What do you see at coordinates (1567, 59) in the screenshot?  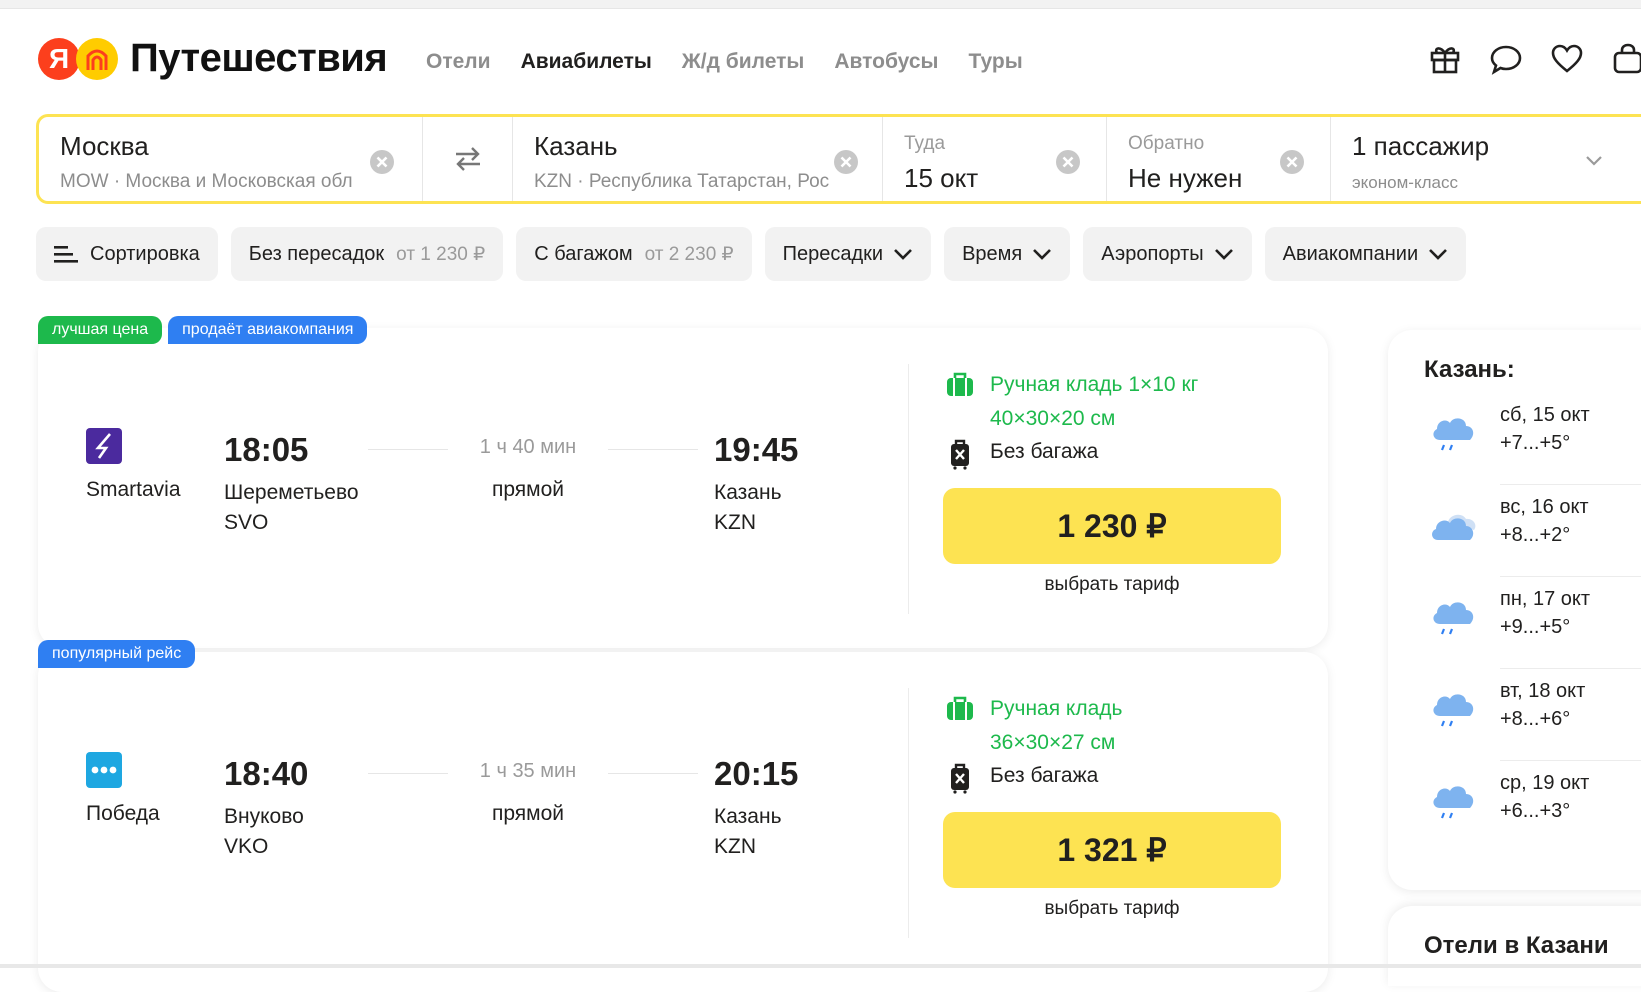 I see `heart-icon` at bounding box center [1567, 59].